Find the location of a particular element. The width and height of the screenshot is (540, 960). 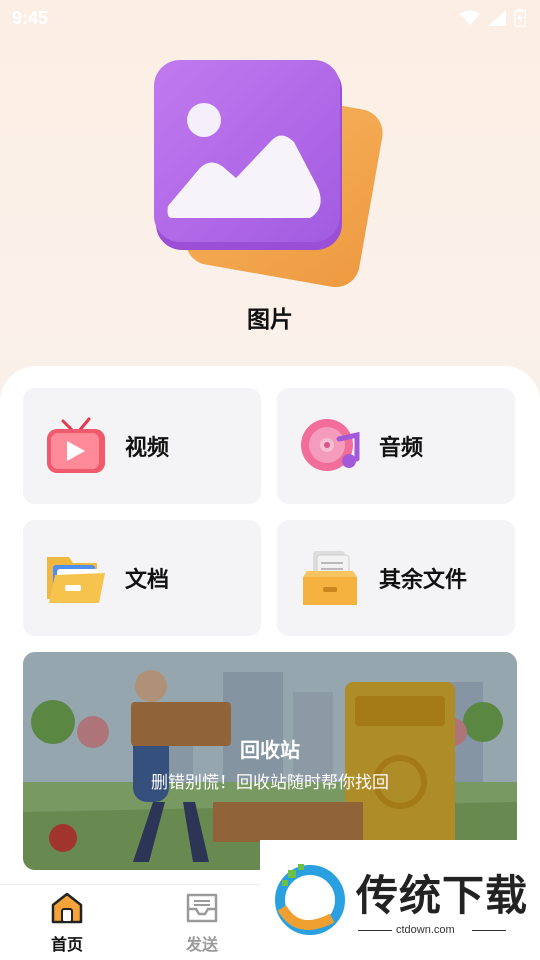

tile-documents: 文档 is located at coordinates (142, 578).